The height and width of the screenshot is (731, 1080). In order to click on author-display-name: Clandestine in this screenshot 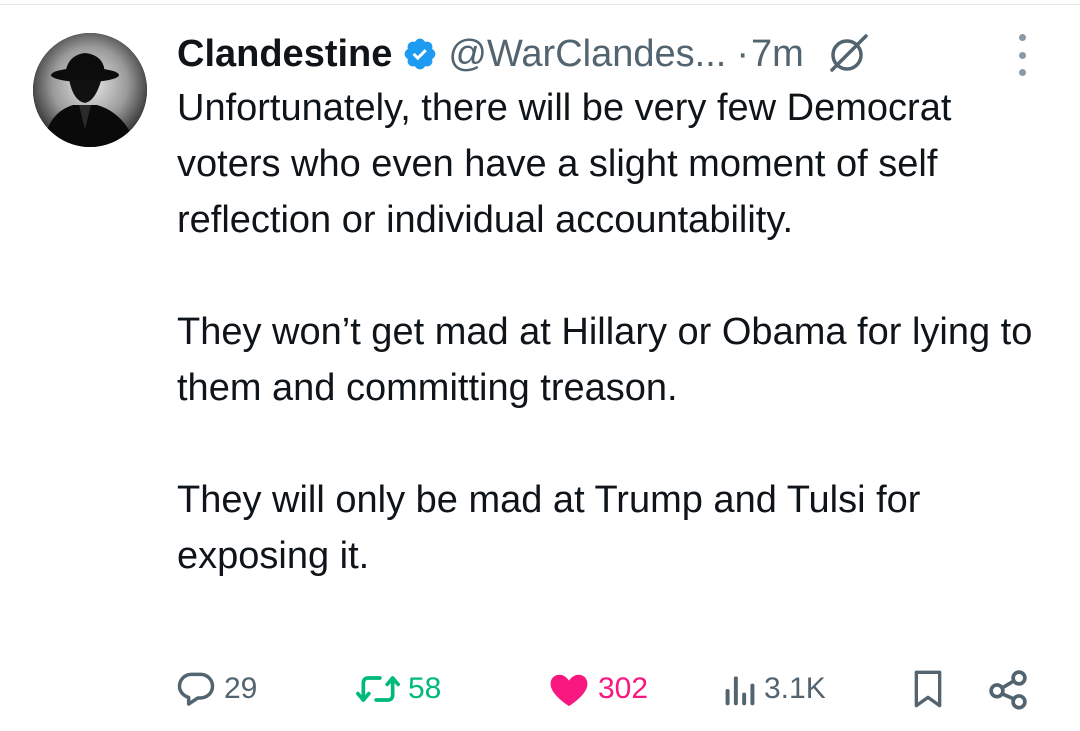, I will do `click(284, 54)`.